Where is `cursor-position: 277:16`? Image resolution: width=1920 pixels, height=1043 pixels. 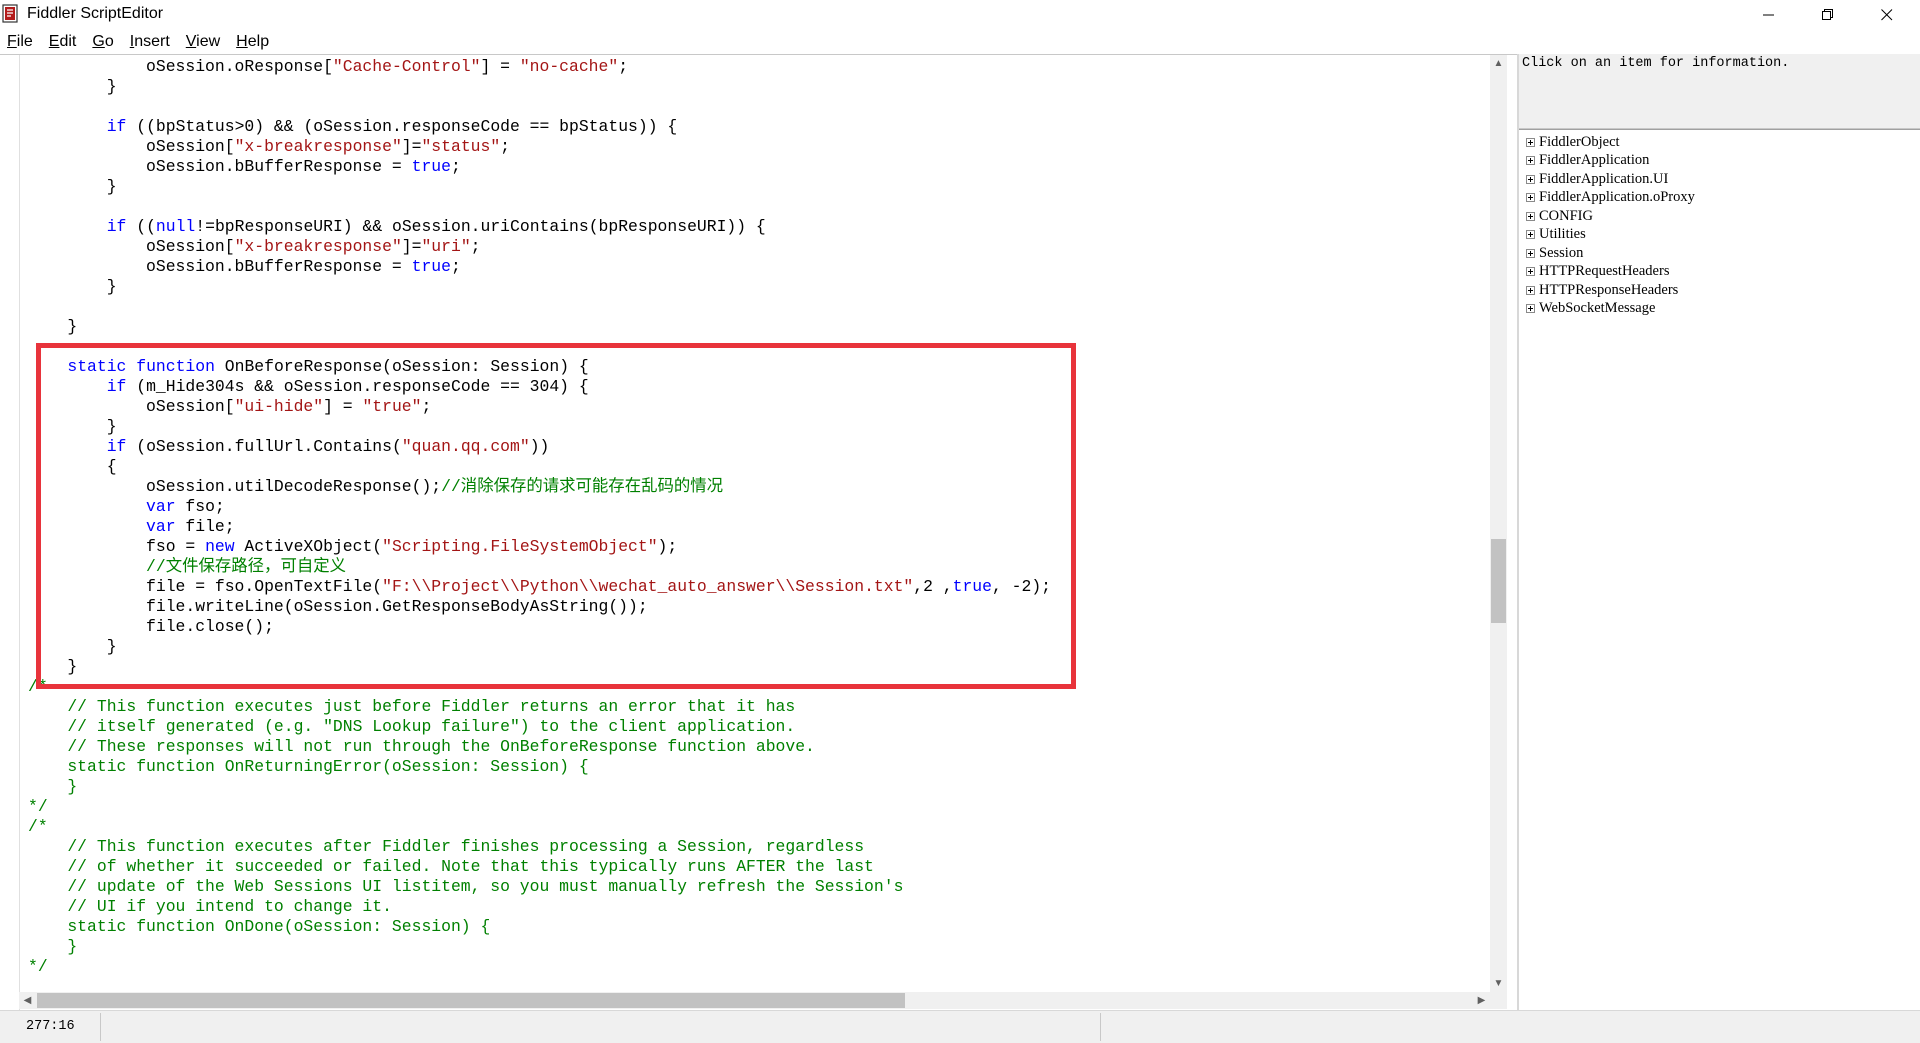
cursor-position: 277:16 is located at coordinates (50, 1026).